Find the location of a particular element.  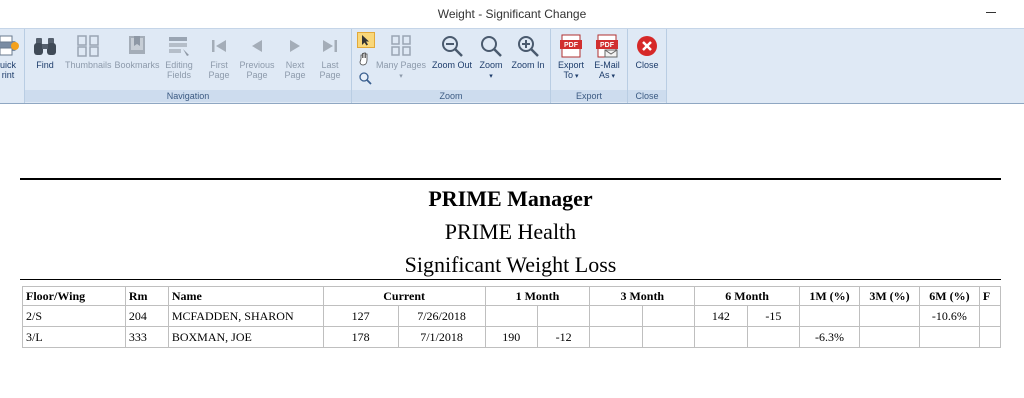

many-pages-label: Many Pages is located at coordinates (401, 65).